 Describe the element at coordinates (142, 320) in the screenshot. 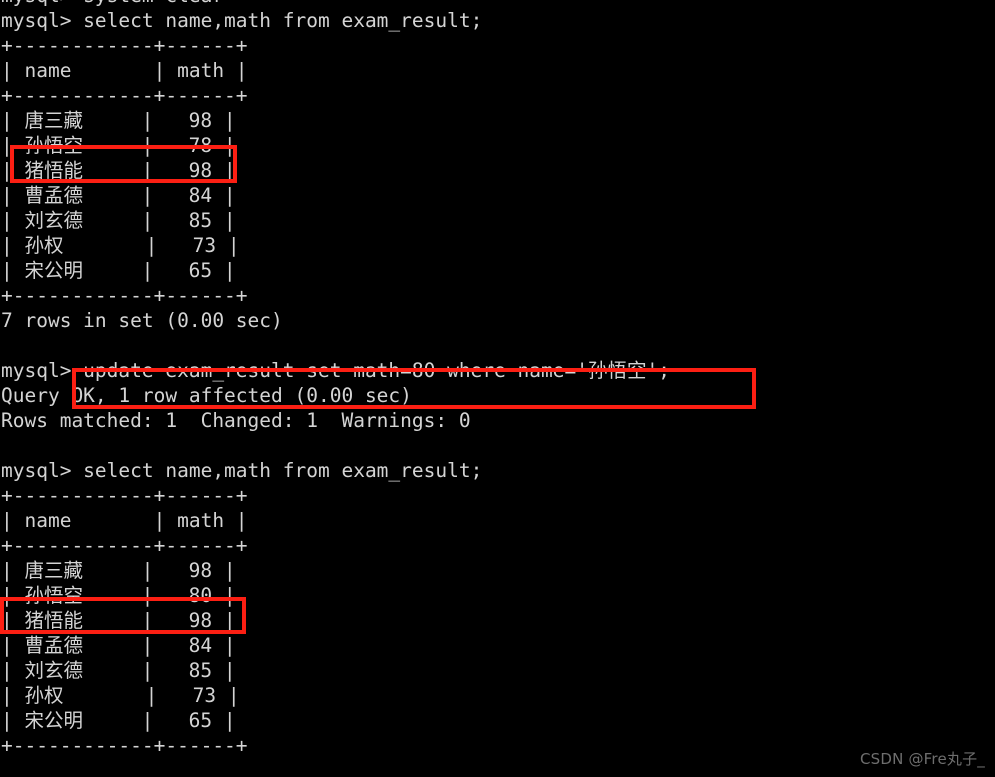

I see `terminal-line: 7 rows in set (0.00 sec)` at that location.